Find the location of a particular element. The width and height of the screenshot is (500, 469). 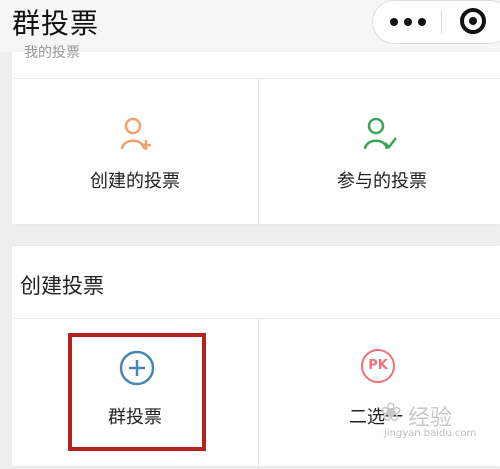

user-check-icon is located at coordinates (380, 133).